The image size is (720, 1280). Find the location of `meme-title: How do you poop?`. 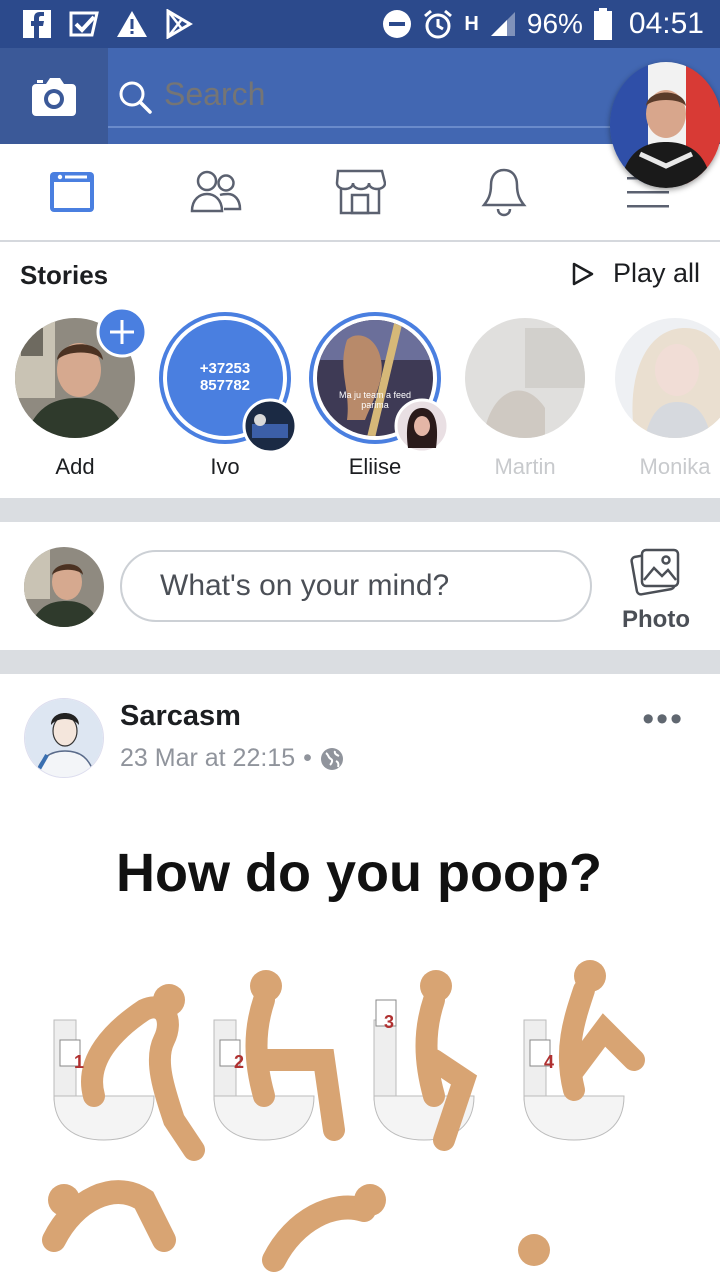

meme-title: How do you poop? is located at coordinates (359, 873).